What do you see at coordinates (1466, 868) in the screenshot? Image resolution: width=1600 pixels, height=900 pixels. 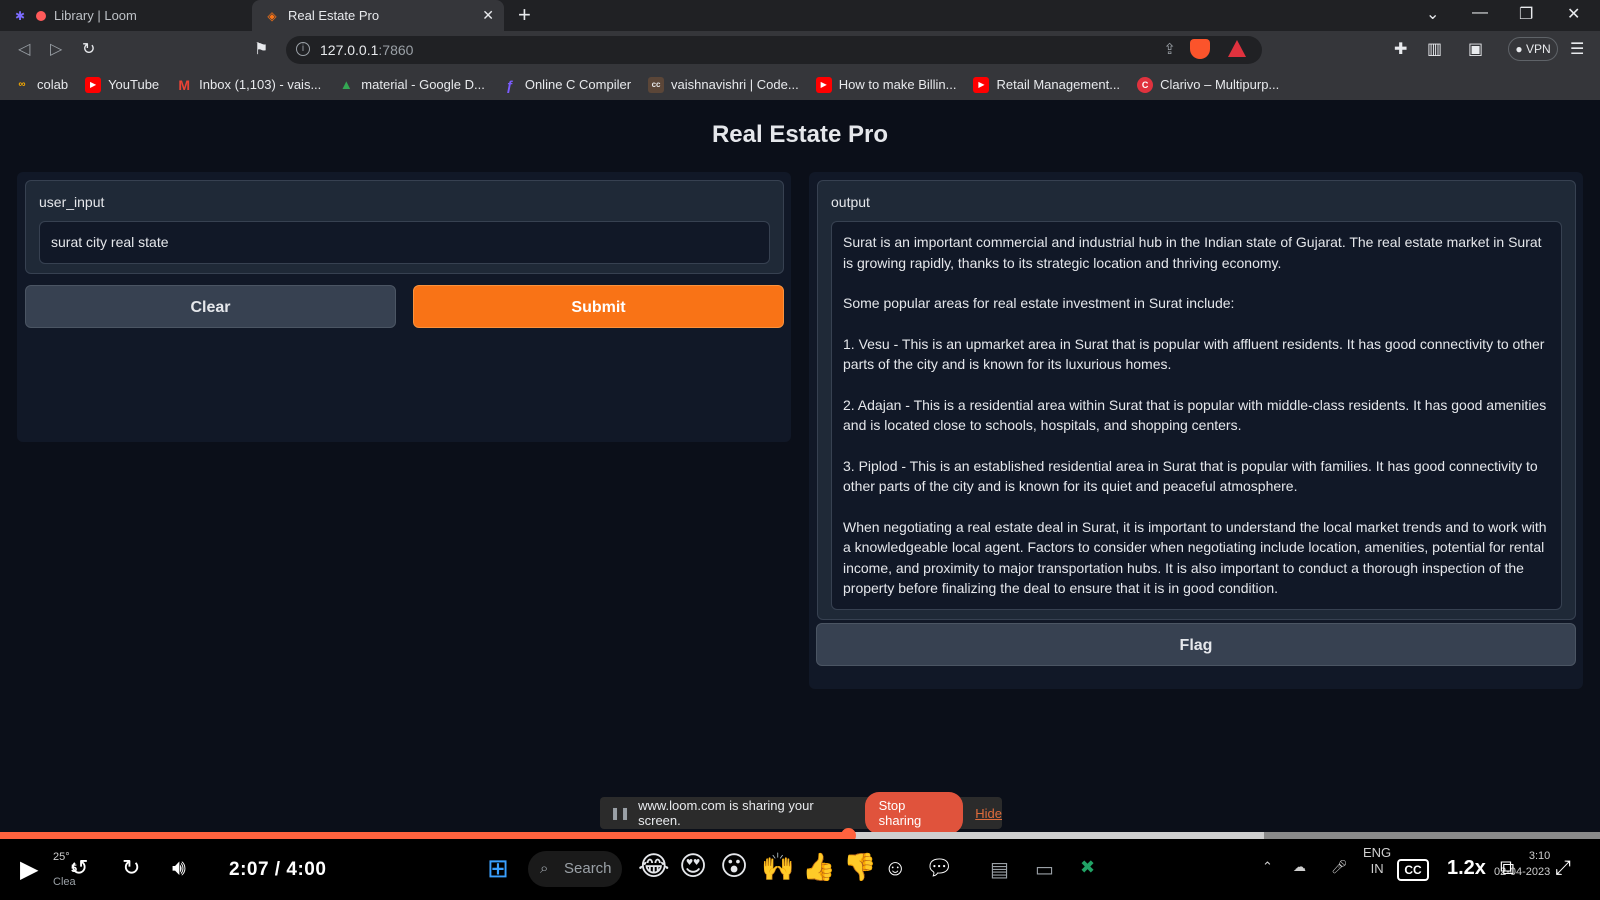 I see `playback-speed-button: 1.2x` at bounding box center [1466, 868].